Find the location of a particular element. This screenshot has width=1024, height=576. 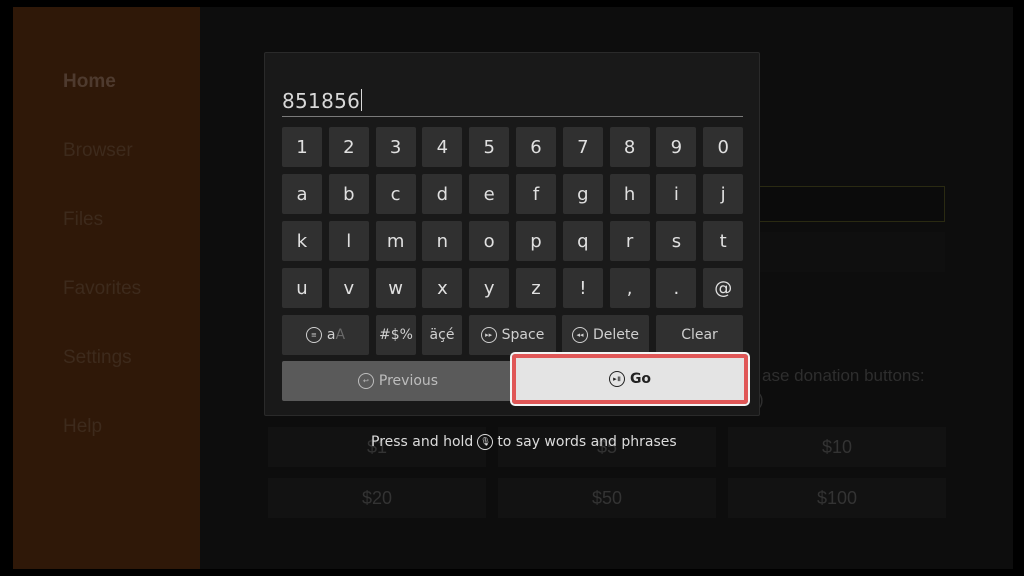

space-key: ▸▸ Space is located at coordinates (512, 335).